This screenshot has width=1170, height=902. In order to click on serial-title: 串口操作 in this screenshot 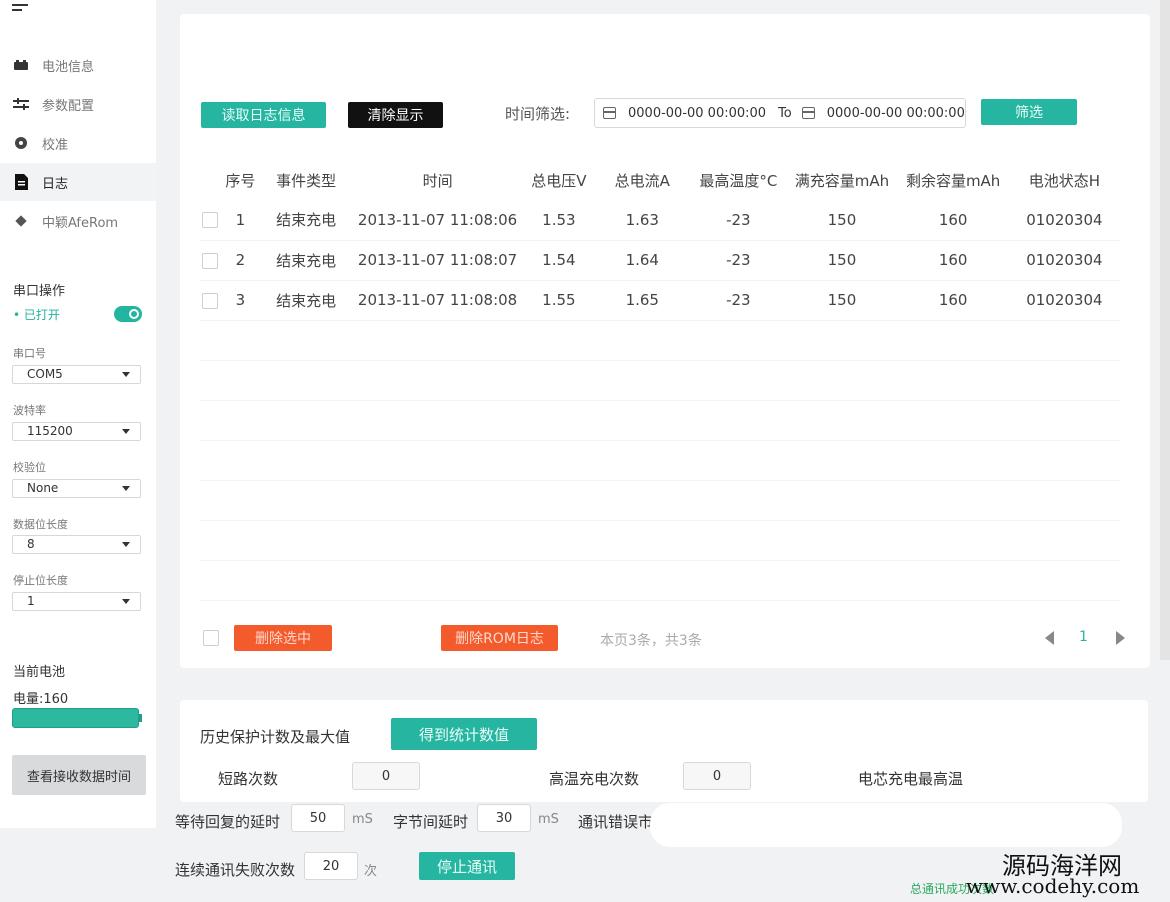, I will do `click(39, 291)`.